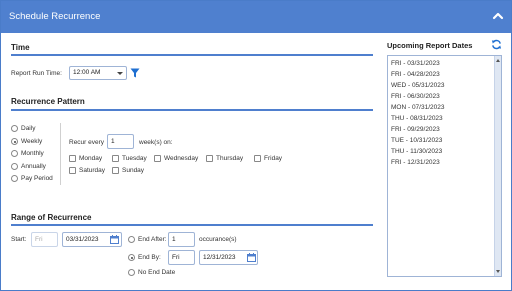 The width and height of the screenshot is (512, 291). What do you see at coordinates (131, 272) in the screenshot?
I see `radio-no-end-date` at bounding box center [131, 272].